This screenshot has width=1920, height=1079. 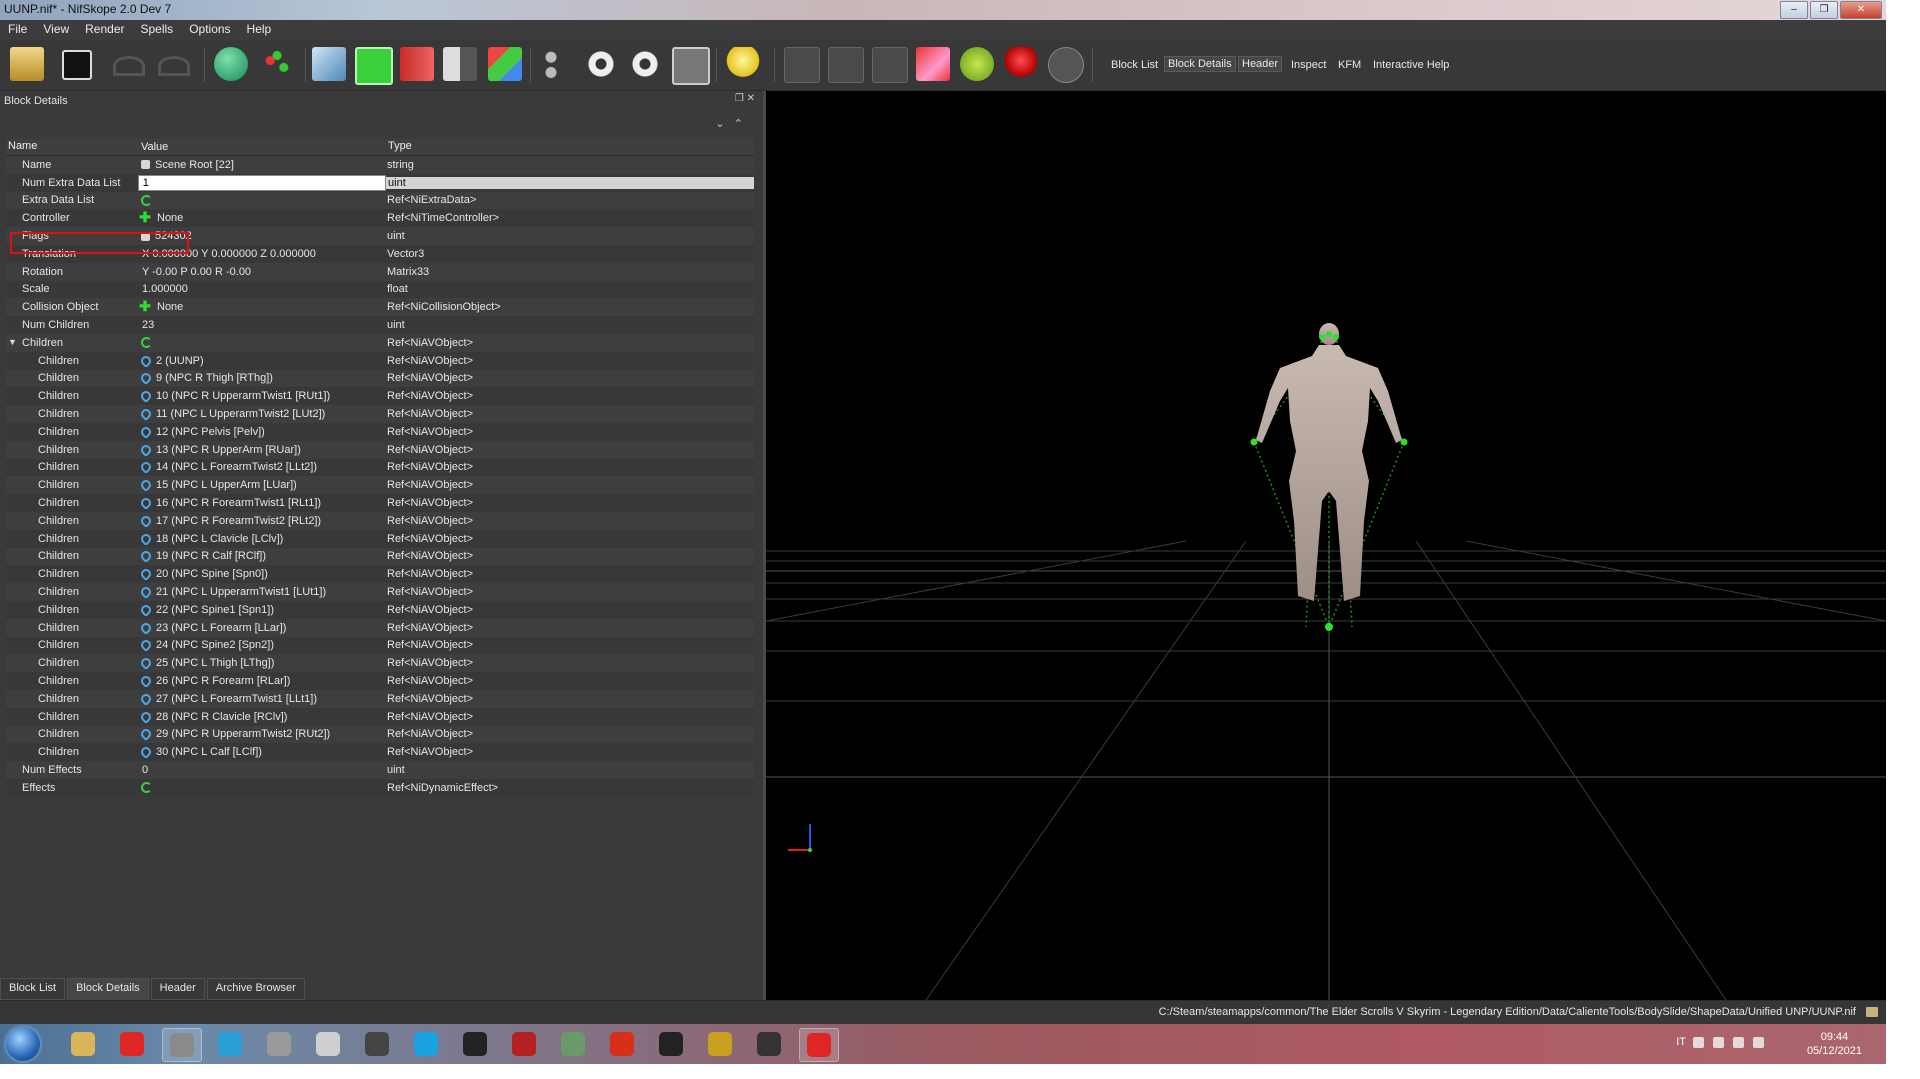 I want to click on boot-icon, so click(x=671, y=1044).